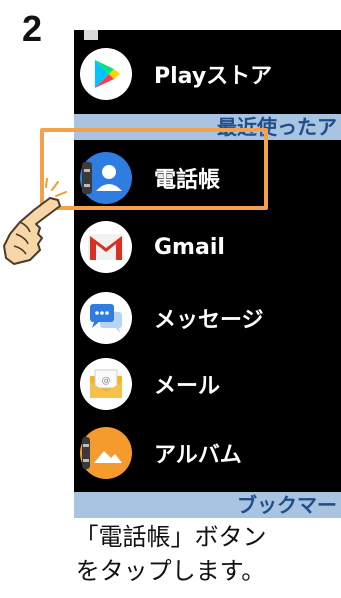  What do you see at coordinates (35, 221) in the screenshot?
I see `pointing-hand-icon` at bounding box center [35, 221].